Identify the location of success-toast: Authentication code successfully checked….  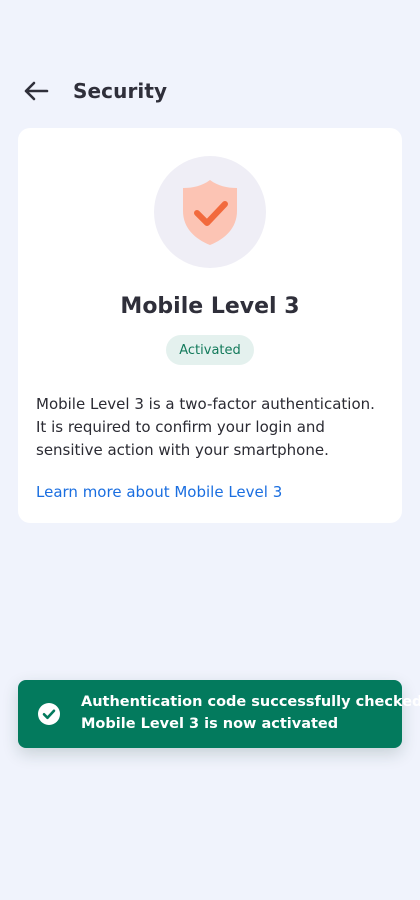
(219, 714).